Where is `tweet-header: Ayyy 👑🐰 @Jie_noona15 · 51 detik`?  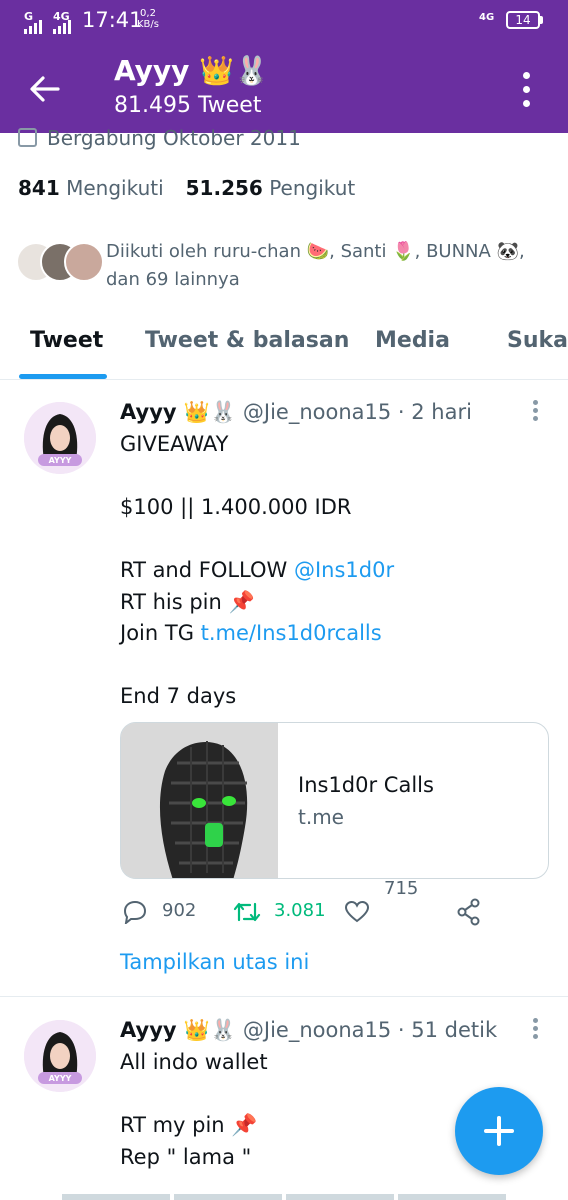
tweet-header: Ayyy 👑🐰 @Jie_noona15 · 51 detik is located at coordinates (308, 1030).